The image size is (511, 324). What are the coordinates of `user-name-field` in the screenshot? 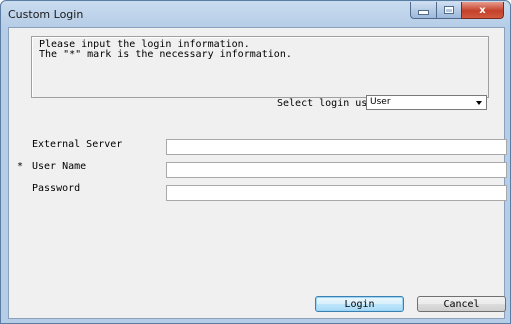 It's located at (336, 170).